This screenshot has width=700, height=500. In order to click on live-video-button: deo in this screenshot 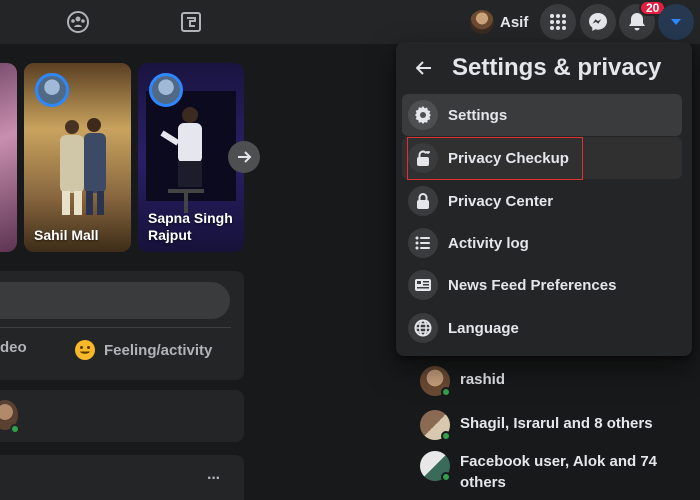, I will do `click(13, 347)`.